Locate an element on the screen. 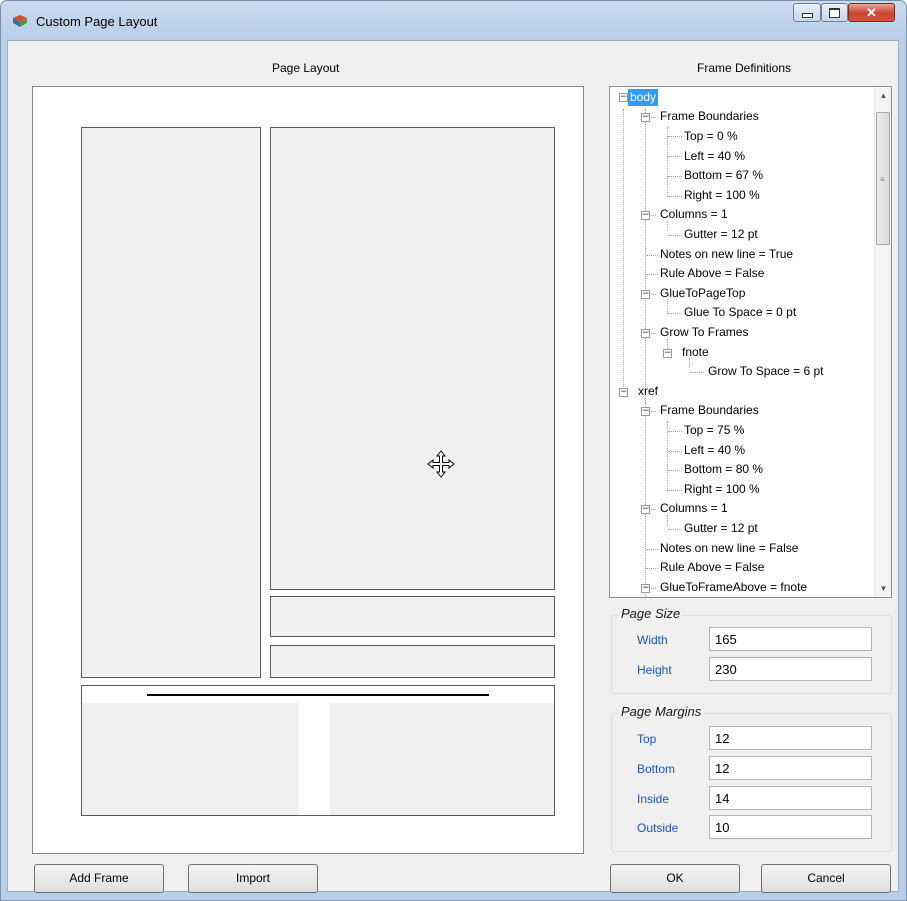  maximize-button is located at coordinates (834, 12).